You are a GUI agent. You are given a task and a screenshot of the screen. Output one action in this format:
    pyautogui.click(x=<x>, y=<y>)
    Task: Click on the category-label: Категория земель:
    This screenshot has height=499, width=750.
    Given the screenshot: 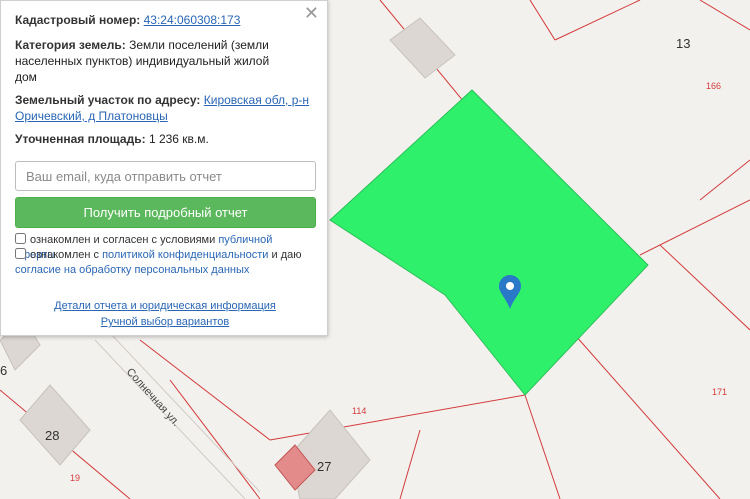 What is the action you would take?
    pyautogui.click(x=70, y=45)
    